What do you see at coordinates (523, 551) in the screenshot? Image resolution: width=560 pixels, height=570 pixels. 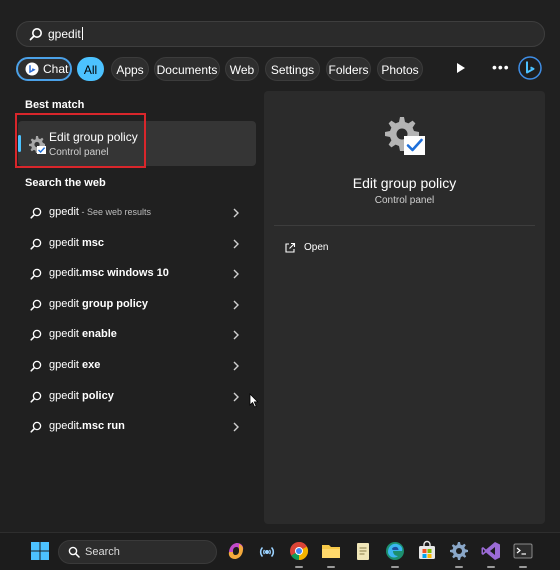 I see `terminal-icon` at bounding box center [523, 551].